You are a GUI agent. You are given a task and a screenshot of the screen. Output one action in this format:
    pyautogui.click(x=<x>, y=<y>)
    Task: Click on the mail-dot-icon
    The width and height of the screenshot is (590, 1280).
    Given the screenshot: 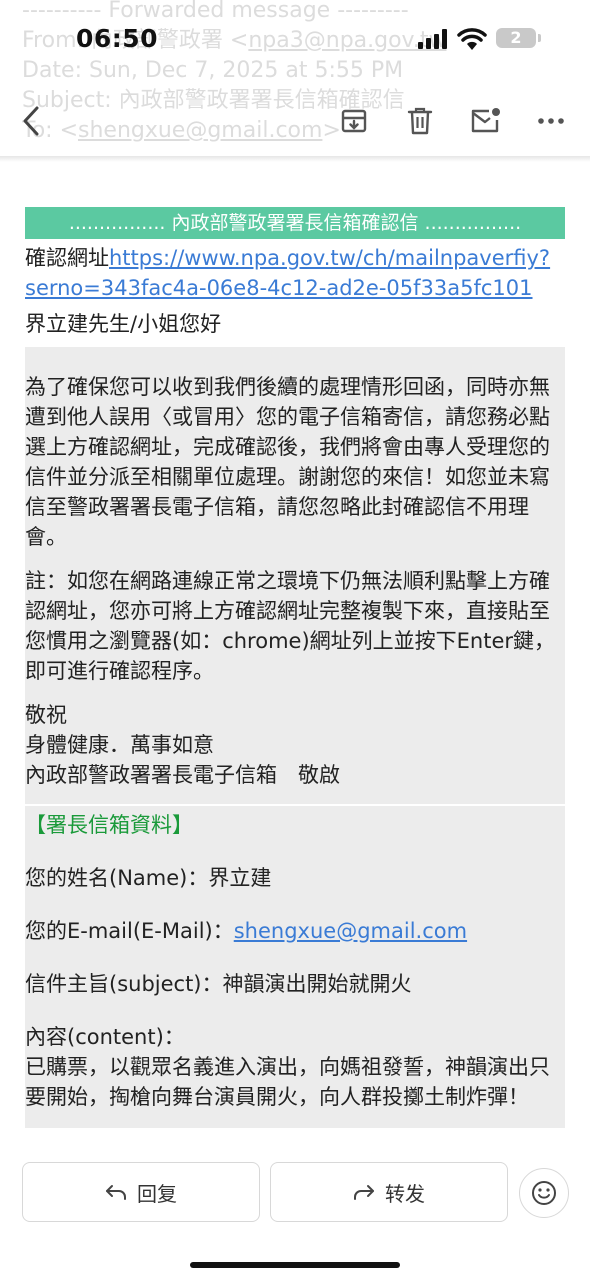 What is the action you would take?
    pyautogui.click(x=485, y=120)
    